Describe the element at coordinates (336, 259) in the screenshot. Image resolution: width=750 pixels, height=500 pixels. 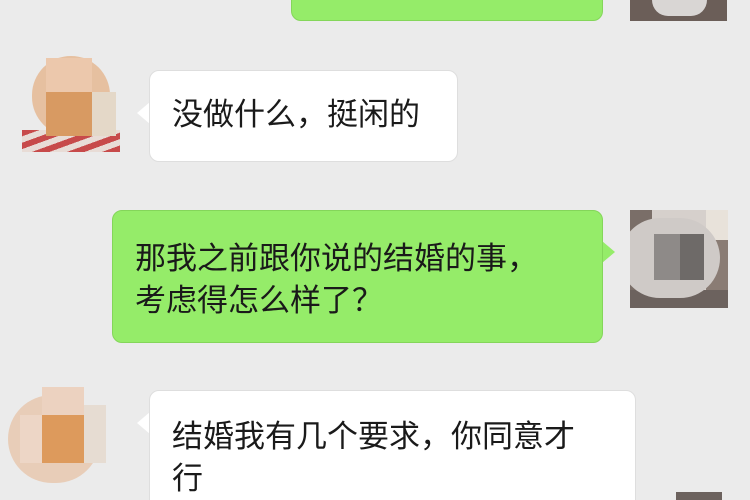
I see `message-text-line: 那我之前跟你说的结婚的事，` at that location.